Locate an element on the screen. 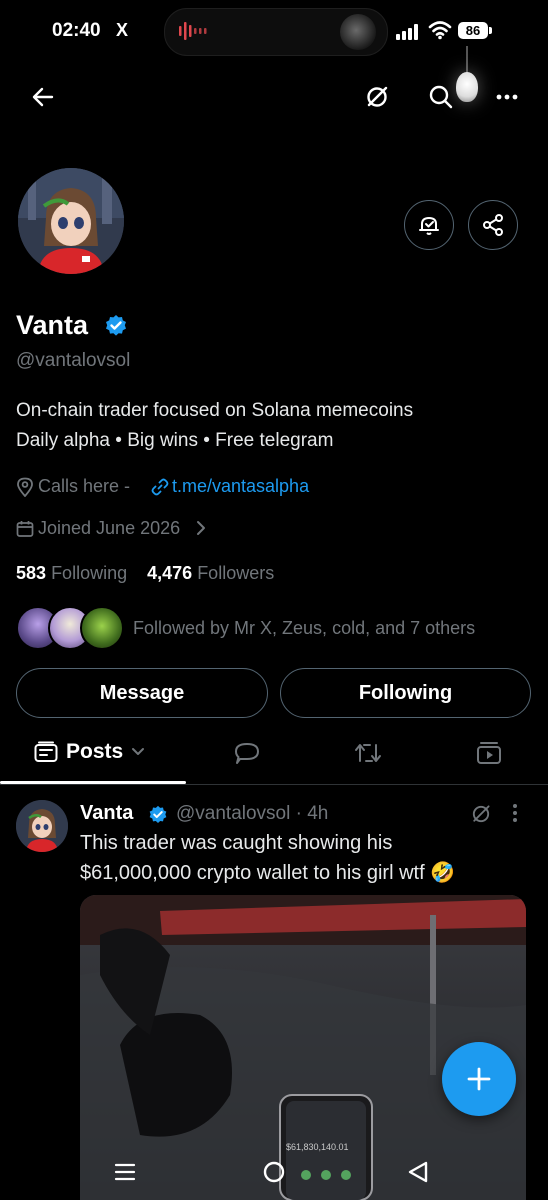 The image size is (548, 1200). following-count: 583 is located at coordinates (31, 573).